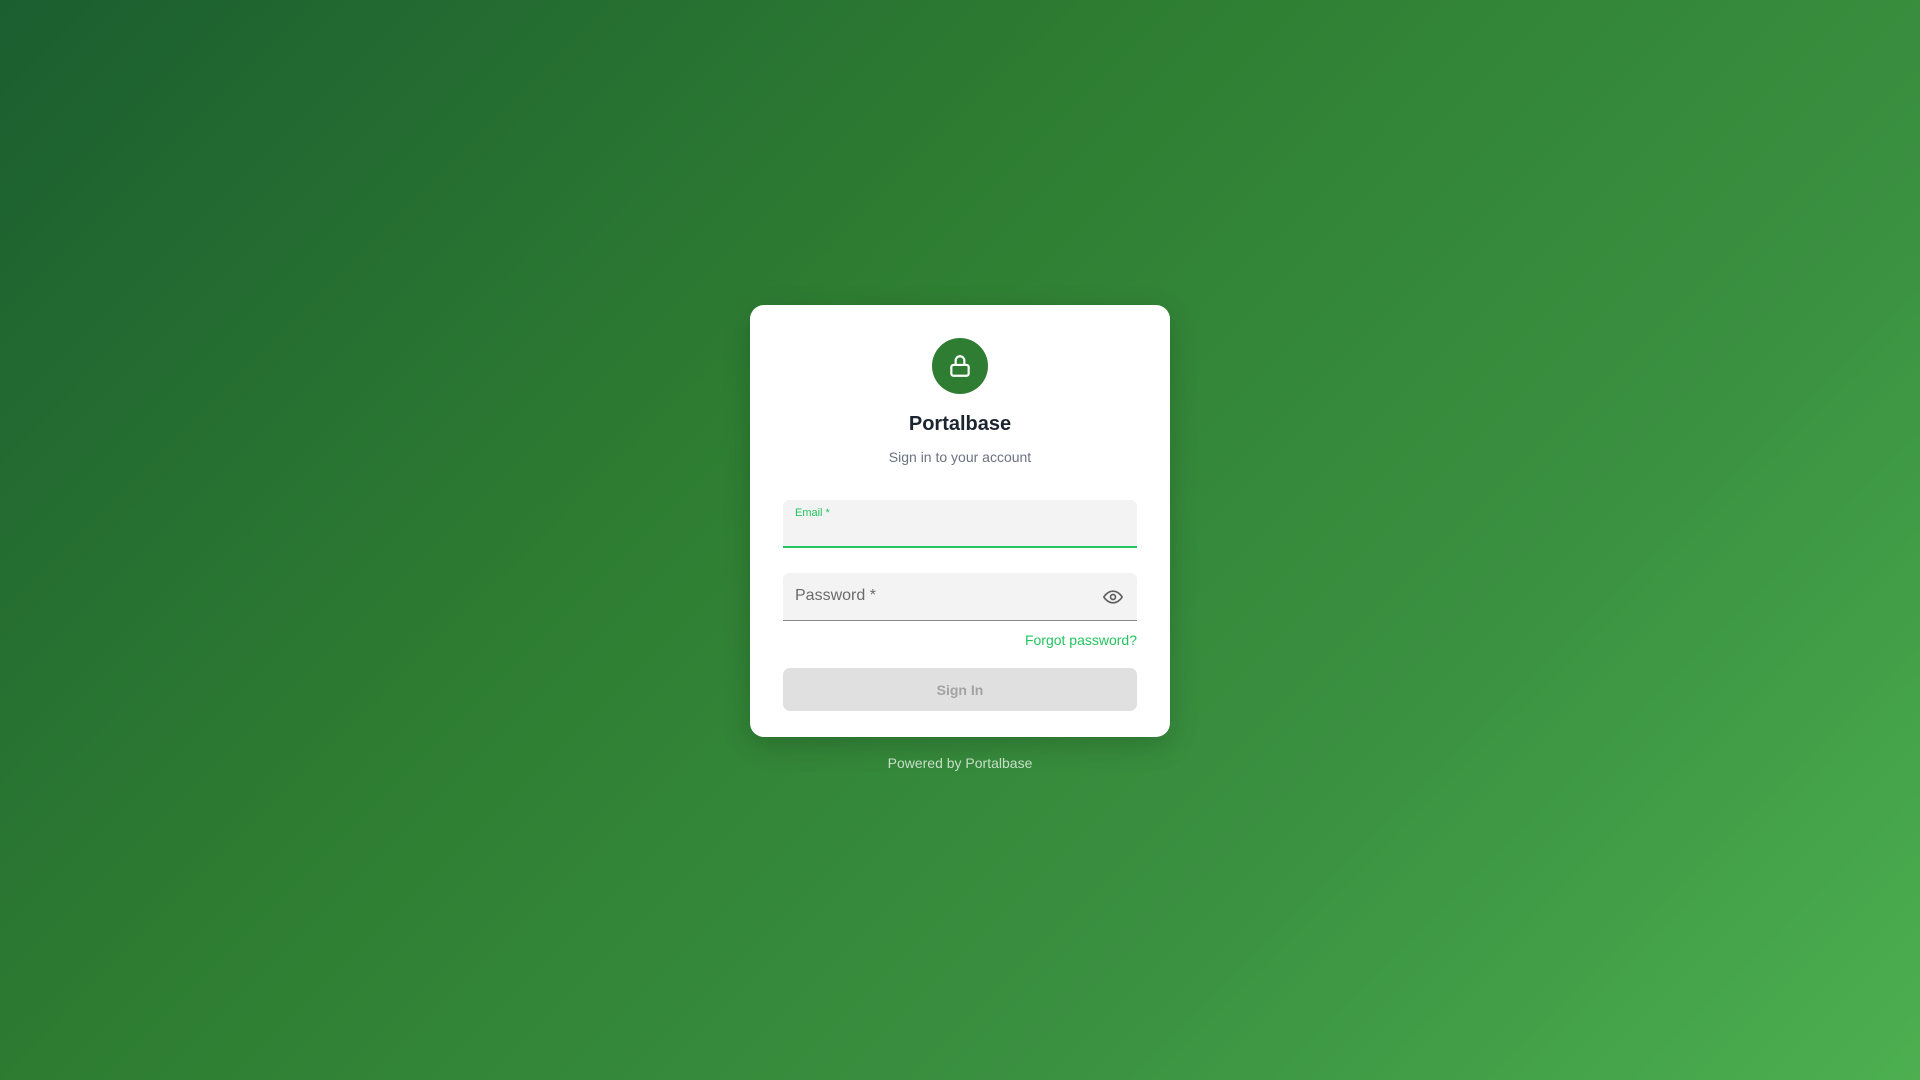 The image size is (1920, 1080). What do you see at coordinates (960, 424) in the screenshot?
I see `app-title: Portalbase` at bounding box center [960, 424].